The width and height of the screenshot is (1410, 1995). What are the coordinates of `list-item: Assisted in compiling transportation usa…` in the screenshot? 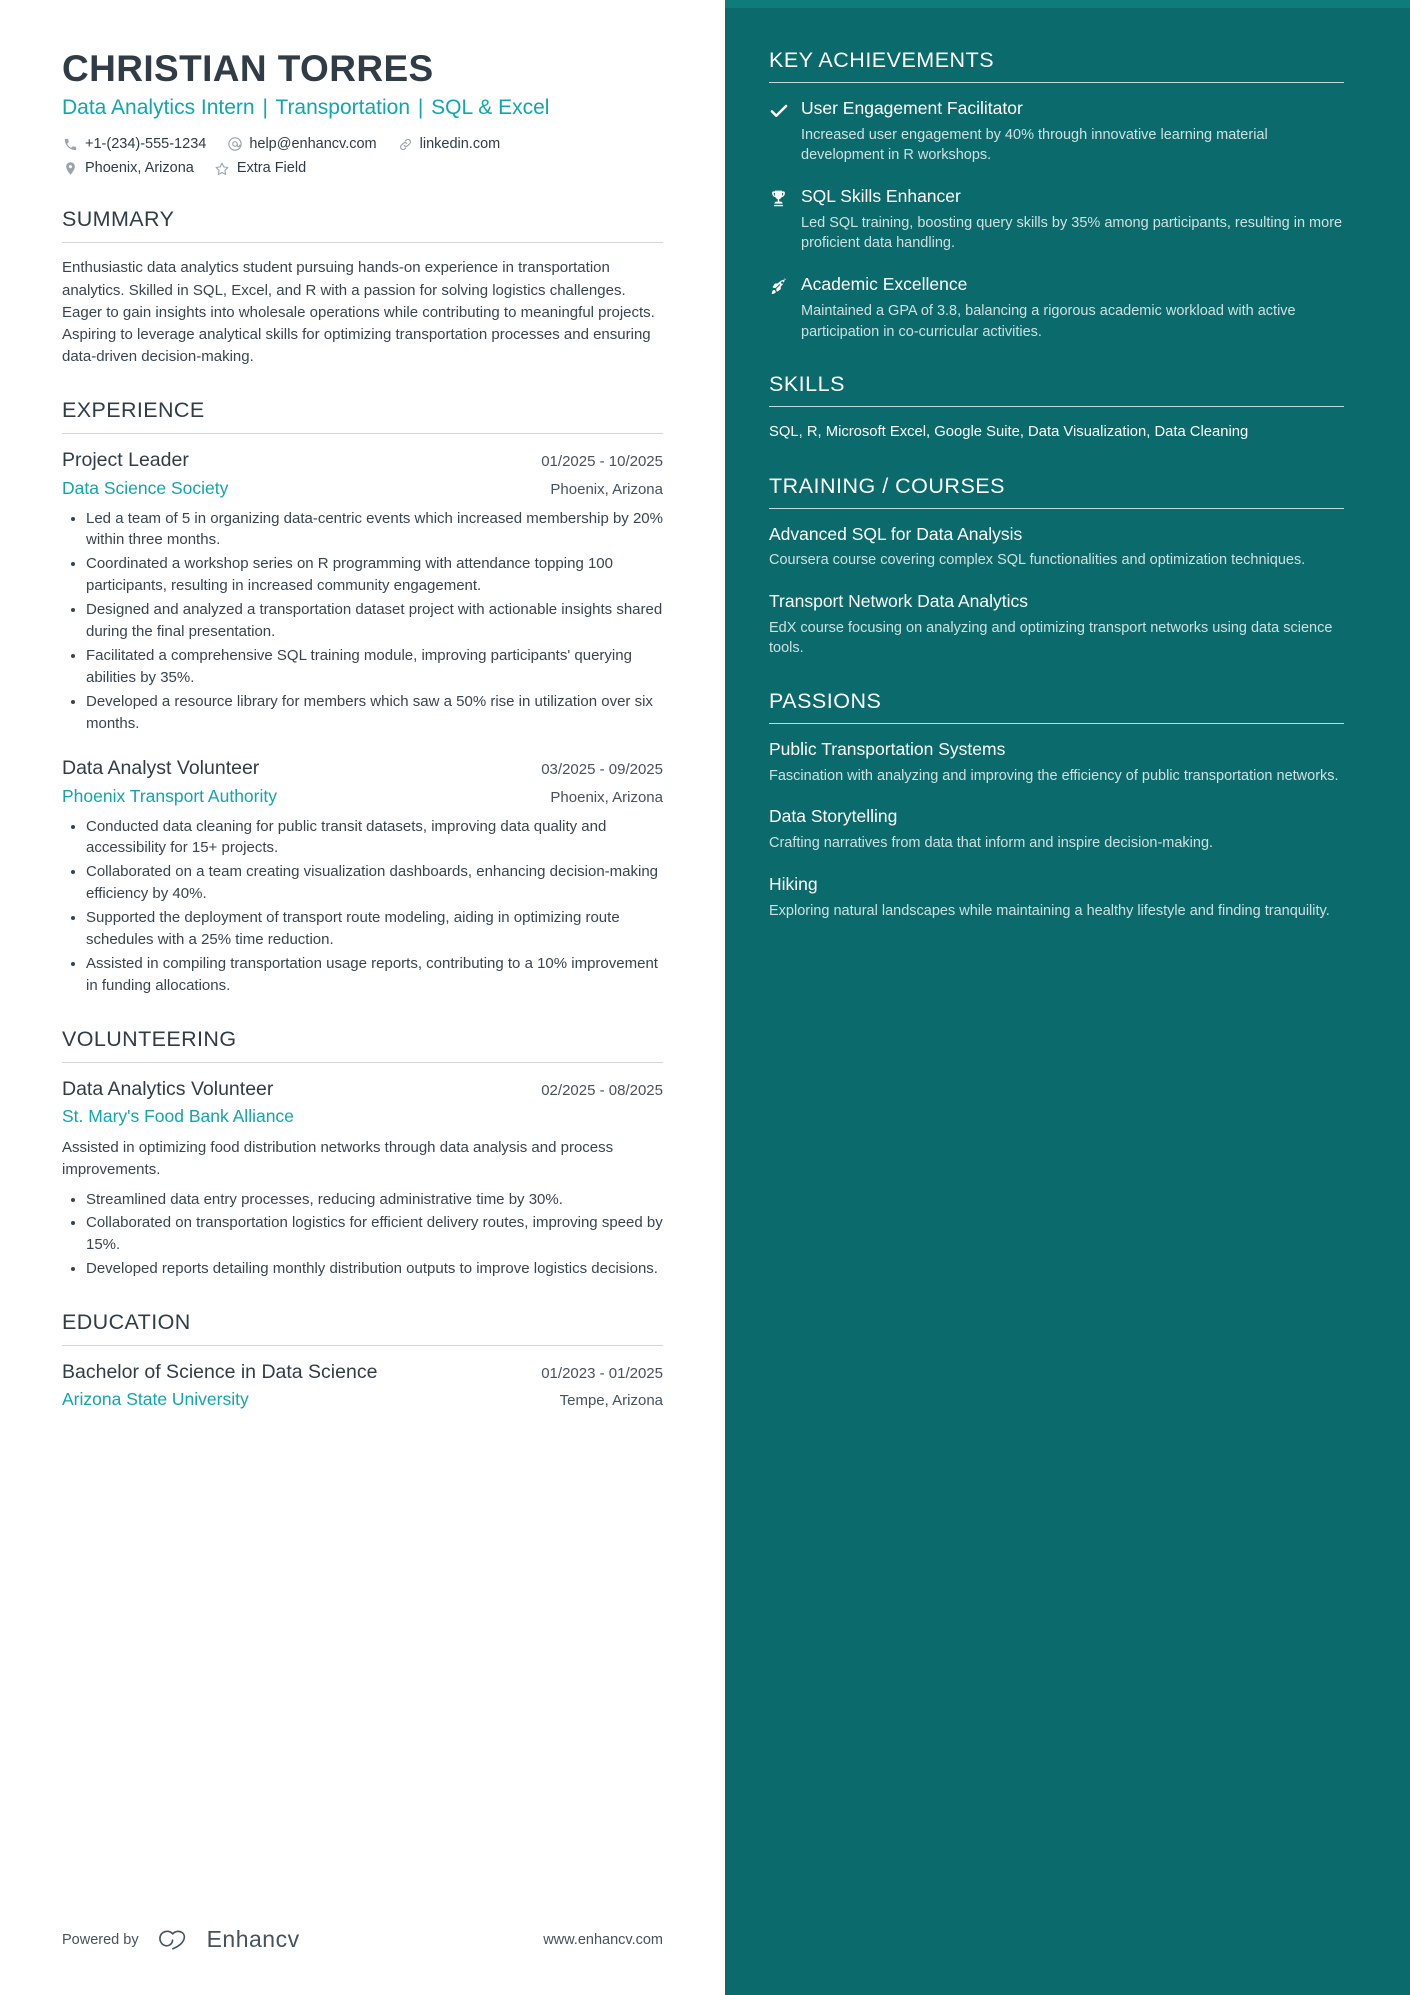 It's located at (367, 975).